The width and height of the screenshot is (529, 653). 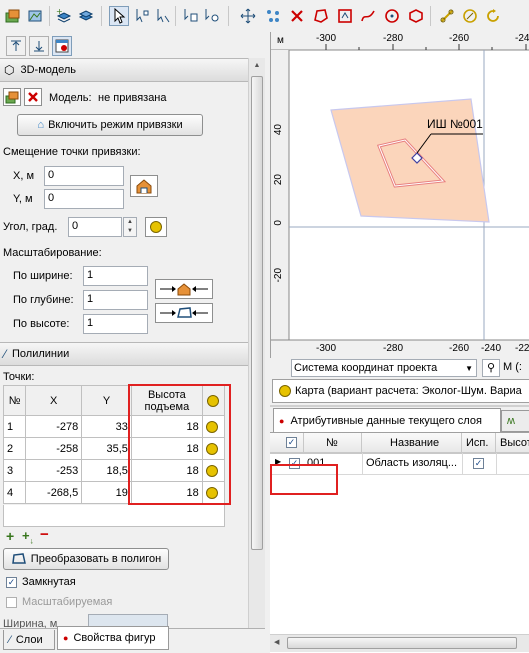 What do you see at coordinates (184, 313) in the screenshot?
I see `scale-shape-icon` at bounding box center [184, 313].